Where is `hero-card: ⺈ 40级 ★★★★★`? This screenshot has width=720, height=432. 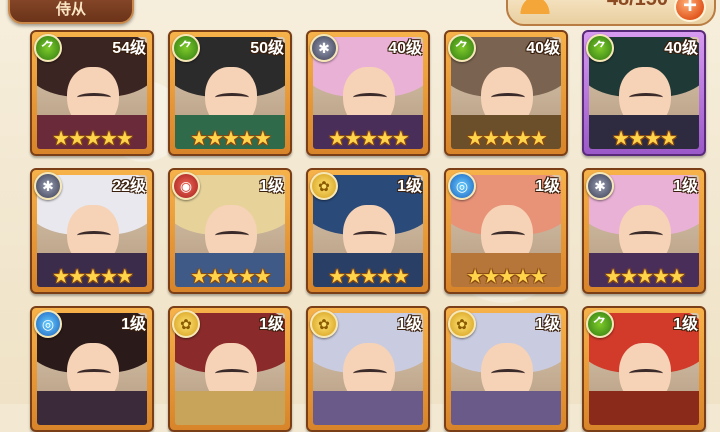
hero-card: ⺈ 40级 ★★★★★ is located at coordinates (506, 93).